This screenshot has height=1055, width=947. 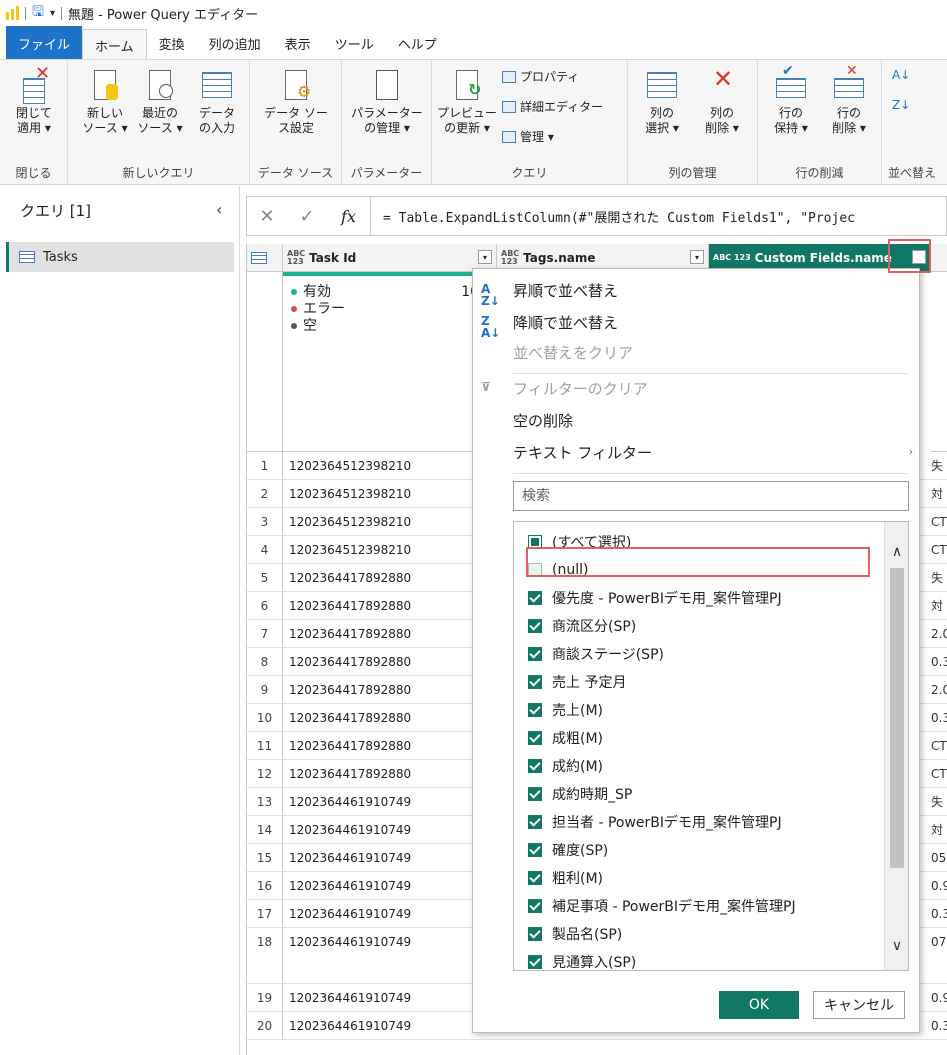 I want to click on refresh-preview-button: ↻ プレビュー の更新 ▾, so click(x=467, y=102).